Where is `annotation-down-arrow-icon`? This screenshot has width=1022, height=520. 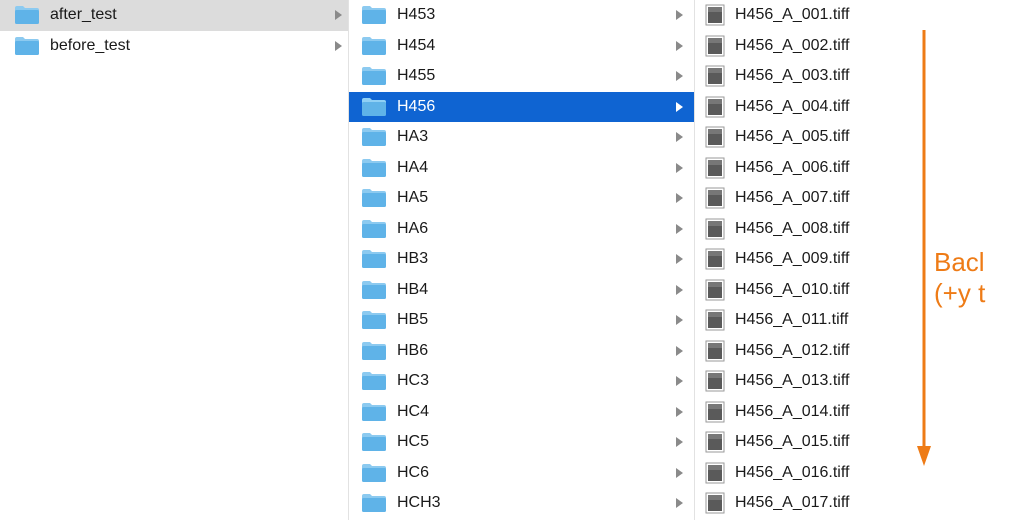 annotation-down-arrow-icon is located at coordinates (924, 248).